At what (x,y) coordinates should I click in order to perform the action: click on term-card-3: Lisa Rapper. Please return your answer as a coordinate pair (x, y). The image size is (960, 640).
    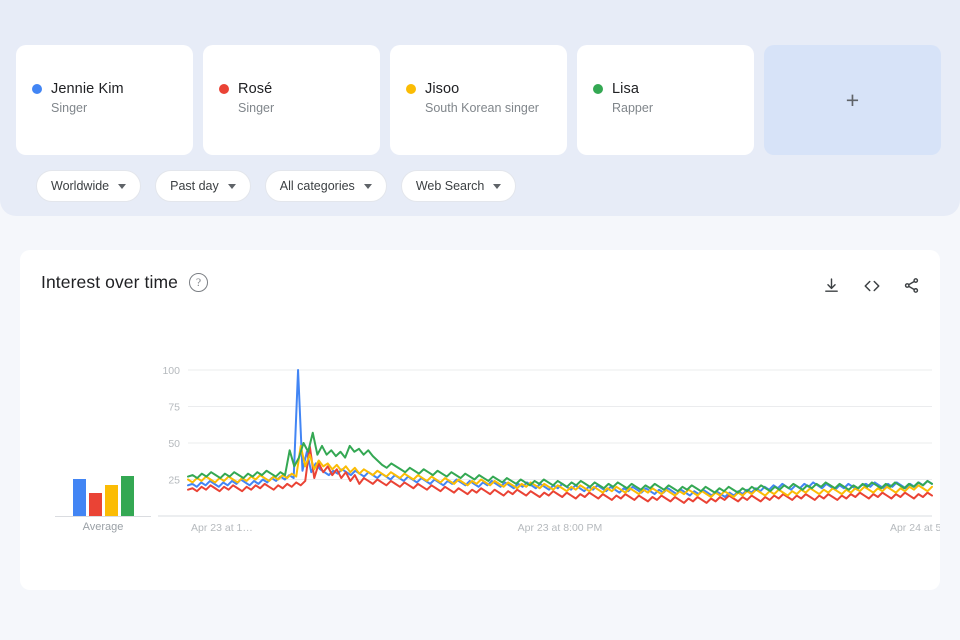
    Looking at the image, I should click on (665, 100).